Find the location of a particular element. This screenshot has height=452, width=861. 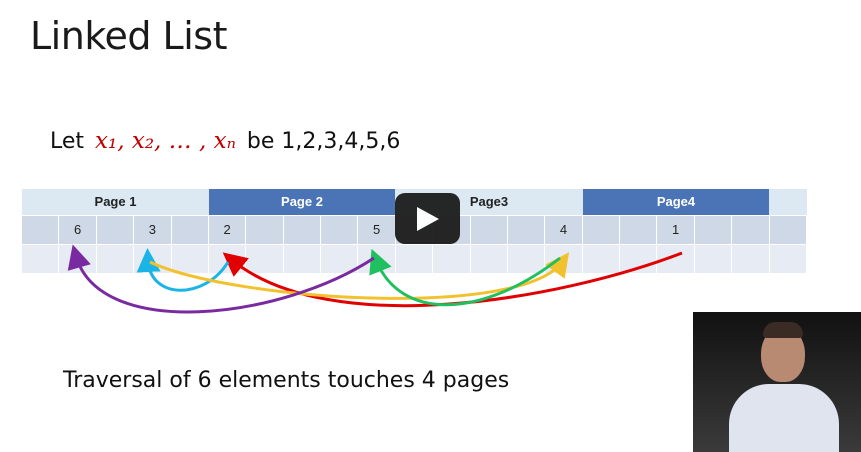

play-button is located at coordinates (427, 218).